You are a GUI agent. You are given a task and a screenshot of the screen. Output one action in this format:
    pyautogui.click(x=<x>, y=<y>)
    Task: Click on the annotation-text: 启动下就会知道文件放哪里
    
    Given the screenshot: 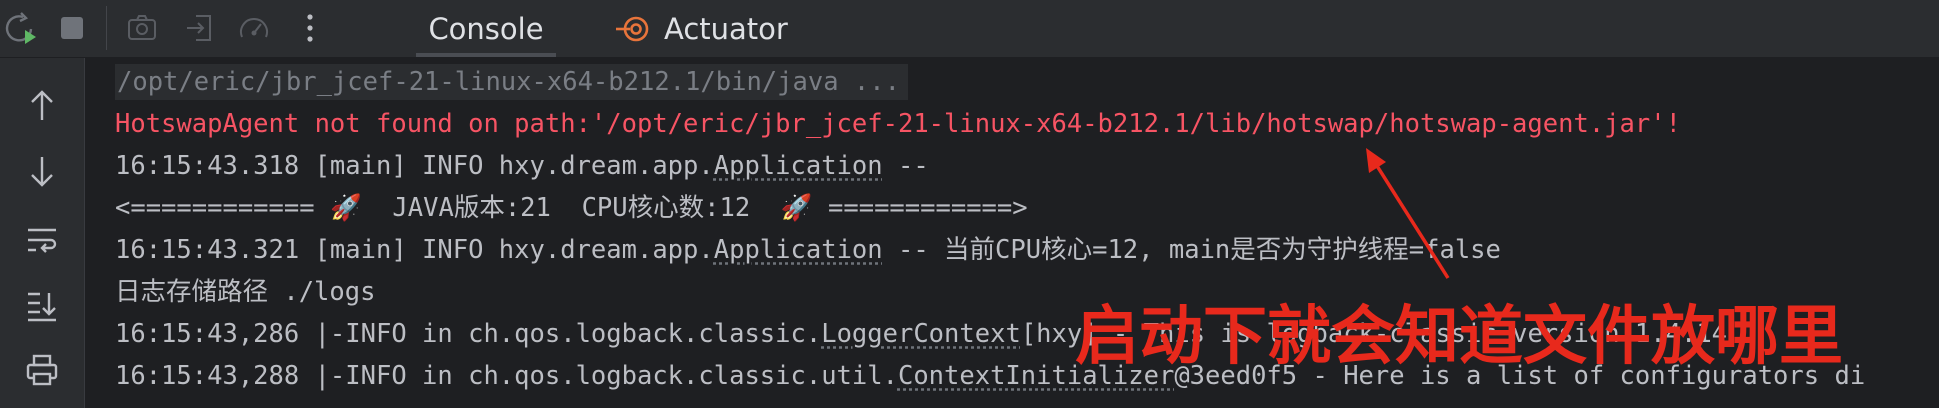 What is the action you would take?
    pyautogui.click(x=1459, y=337)
    